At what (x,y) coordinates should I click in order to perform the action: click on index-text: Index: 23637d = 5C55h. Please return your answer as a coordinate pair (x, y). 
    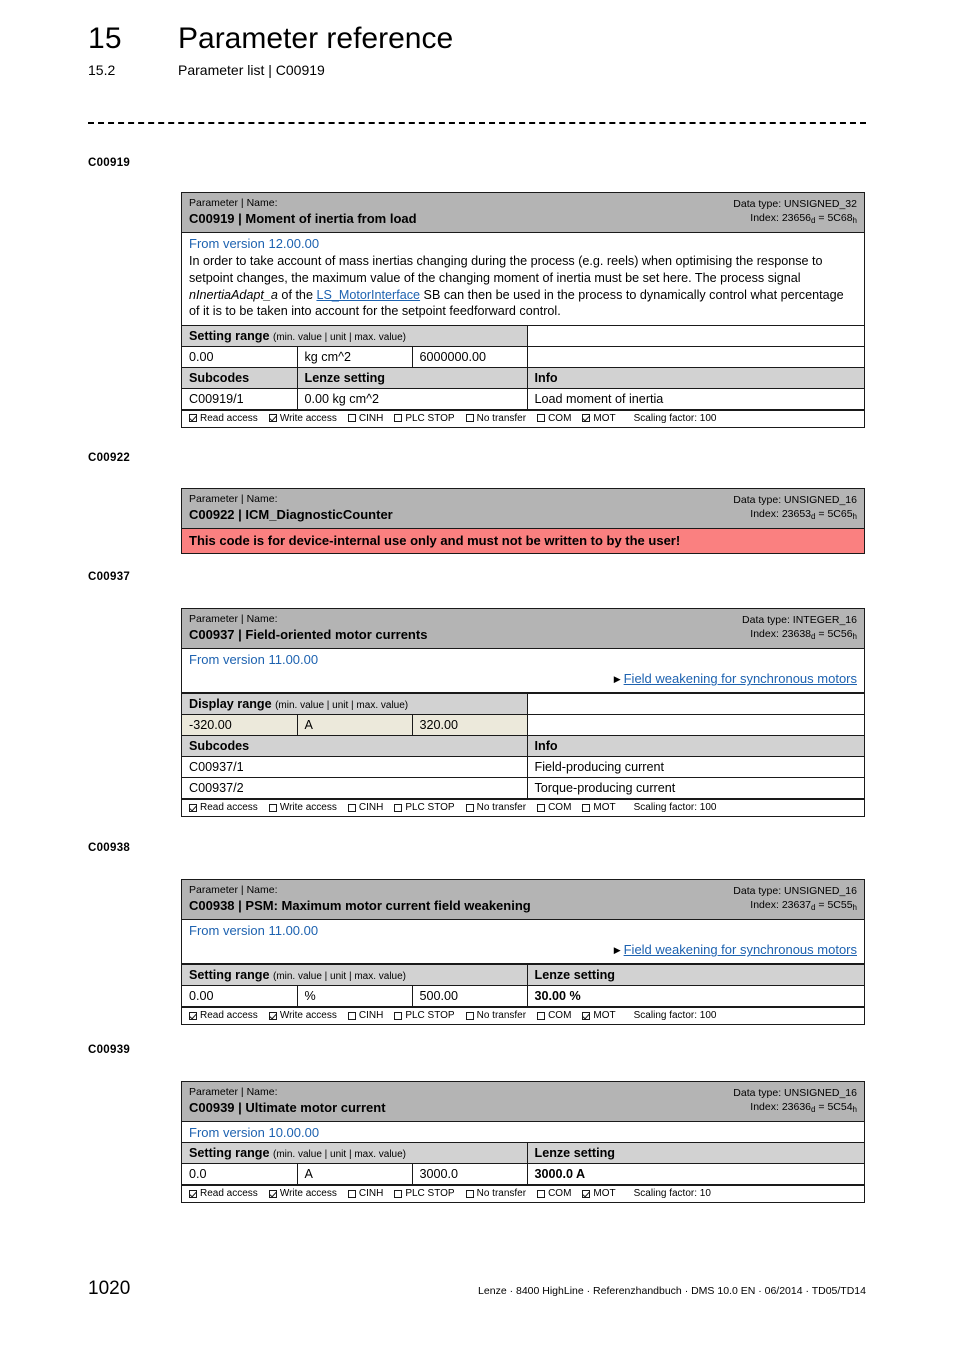
    Looking at the image, I should click on (803, 905).